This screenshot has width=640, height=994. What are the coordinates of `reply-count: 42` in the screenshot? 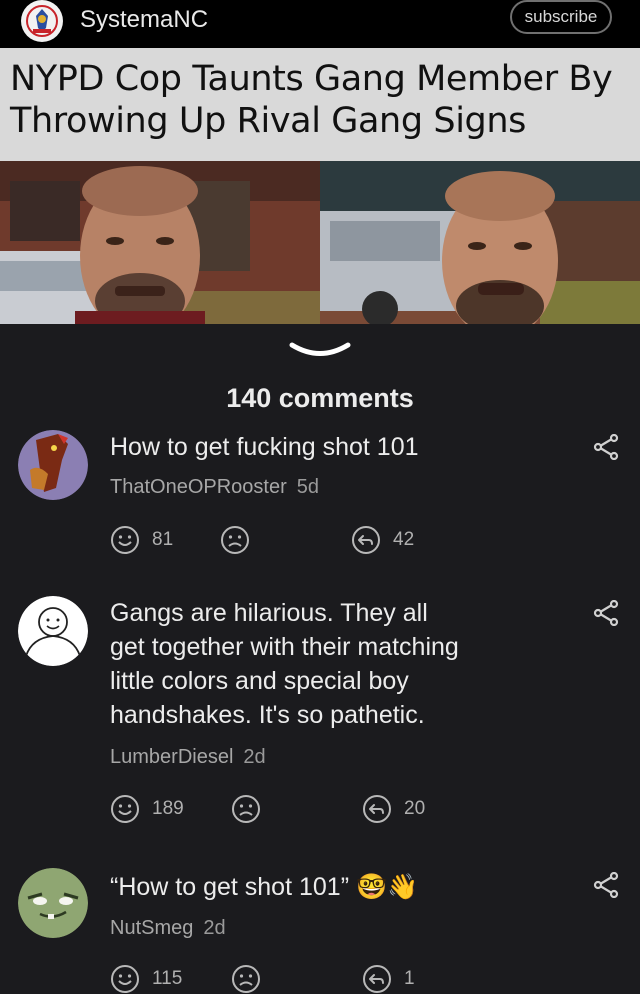 It's located at (404, 539).